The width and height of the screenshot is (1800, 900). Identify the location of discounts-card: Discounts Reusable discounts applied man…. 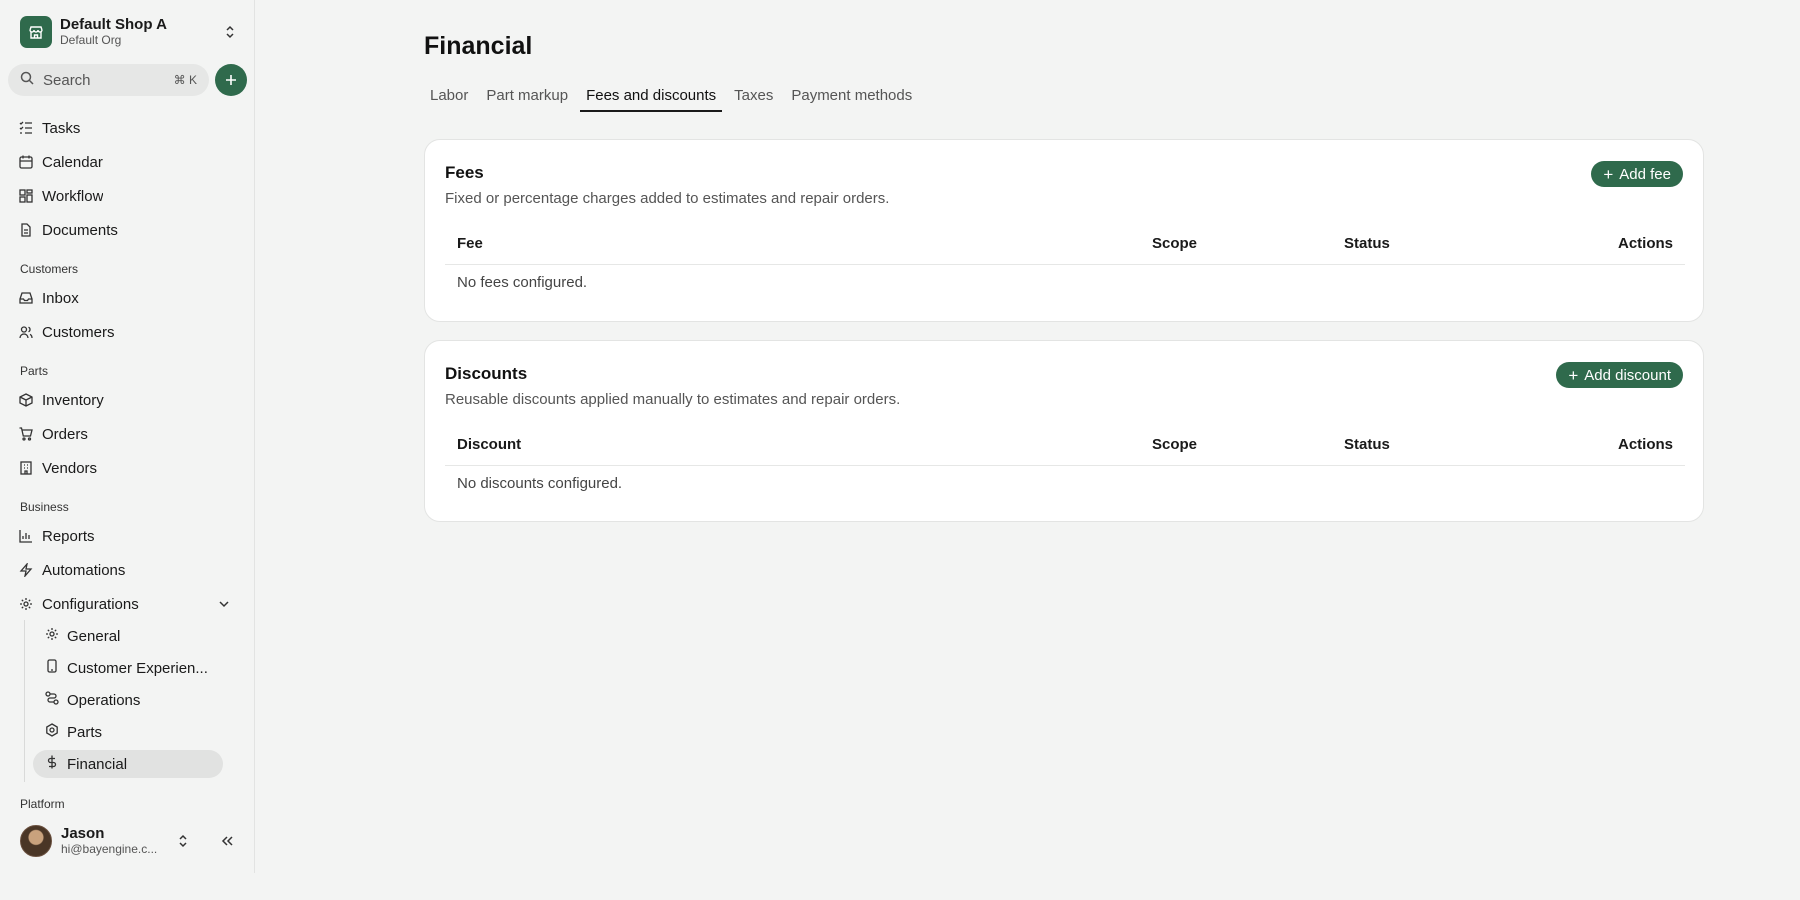
(1064, 431).